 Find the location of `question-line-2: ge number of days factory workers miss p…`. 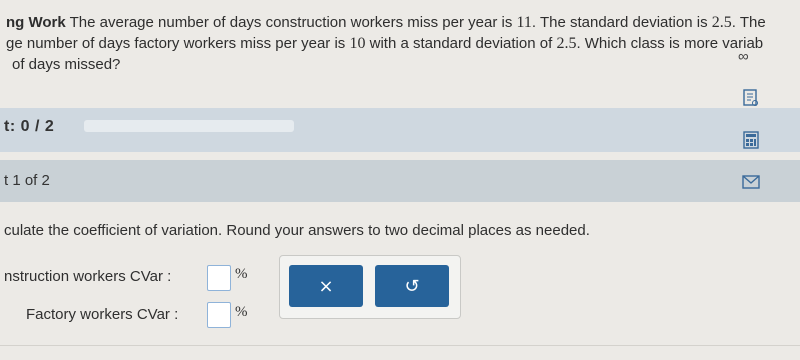

question-line-2: ge number of days factory workers miss p… is located at coordinates (385, 43).